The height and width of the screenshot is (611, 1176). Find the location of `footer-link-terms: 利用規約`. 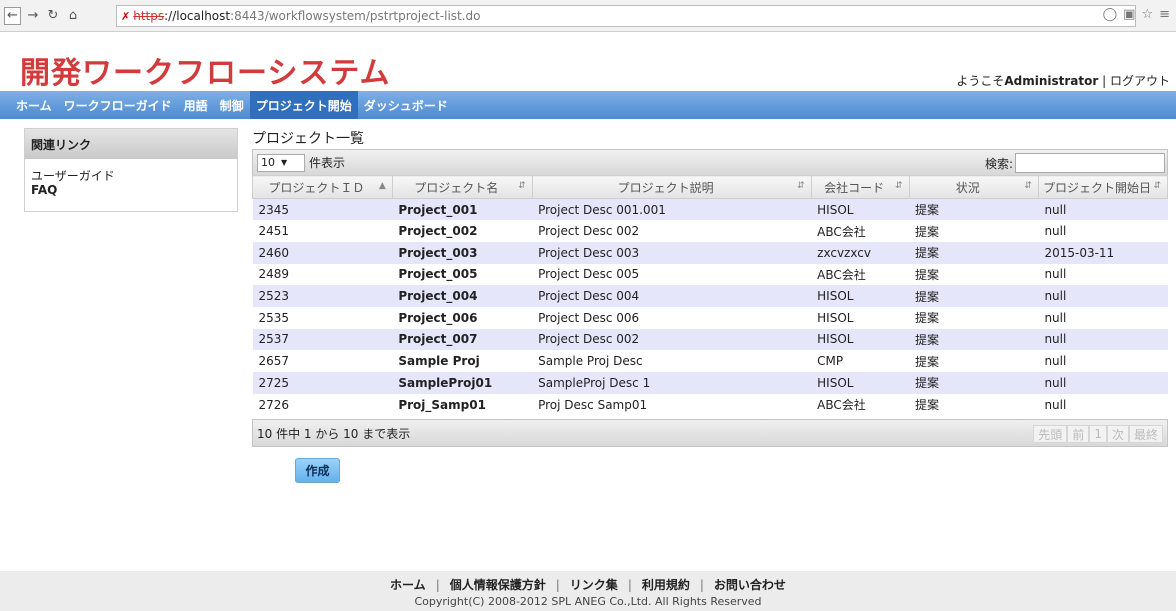

footer-link-terms: 利用規約 is located at coordinates (666, 585).